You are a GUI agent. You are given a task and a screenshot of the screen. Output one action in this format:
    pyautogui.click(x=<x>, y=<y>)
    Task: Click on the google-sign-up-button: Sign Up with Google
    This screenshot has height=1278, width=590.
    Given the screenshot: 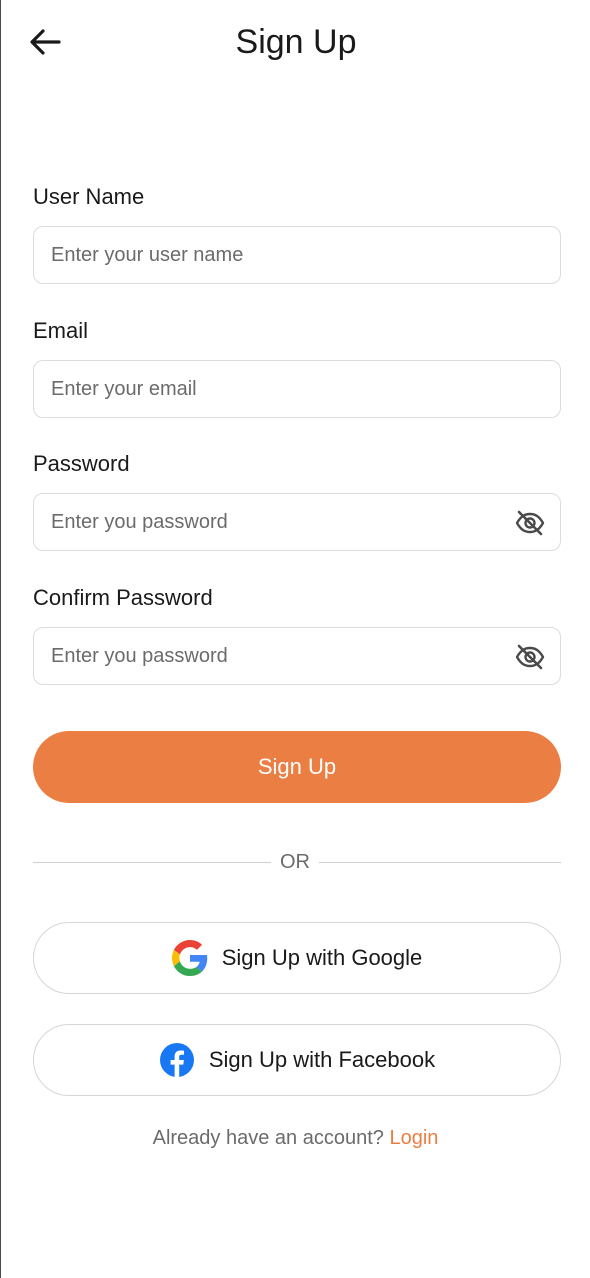 What is the action you would take?
    pyautogui.click(x=297, y=958)
    